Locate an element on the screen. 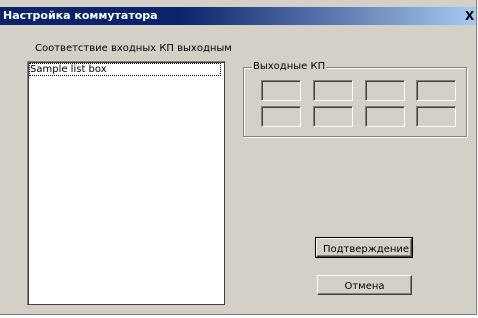 Image resolution: width=478 pixels, height=318 pixels. list-item: Sample list box is located at coordinates (125, 69).